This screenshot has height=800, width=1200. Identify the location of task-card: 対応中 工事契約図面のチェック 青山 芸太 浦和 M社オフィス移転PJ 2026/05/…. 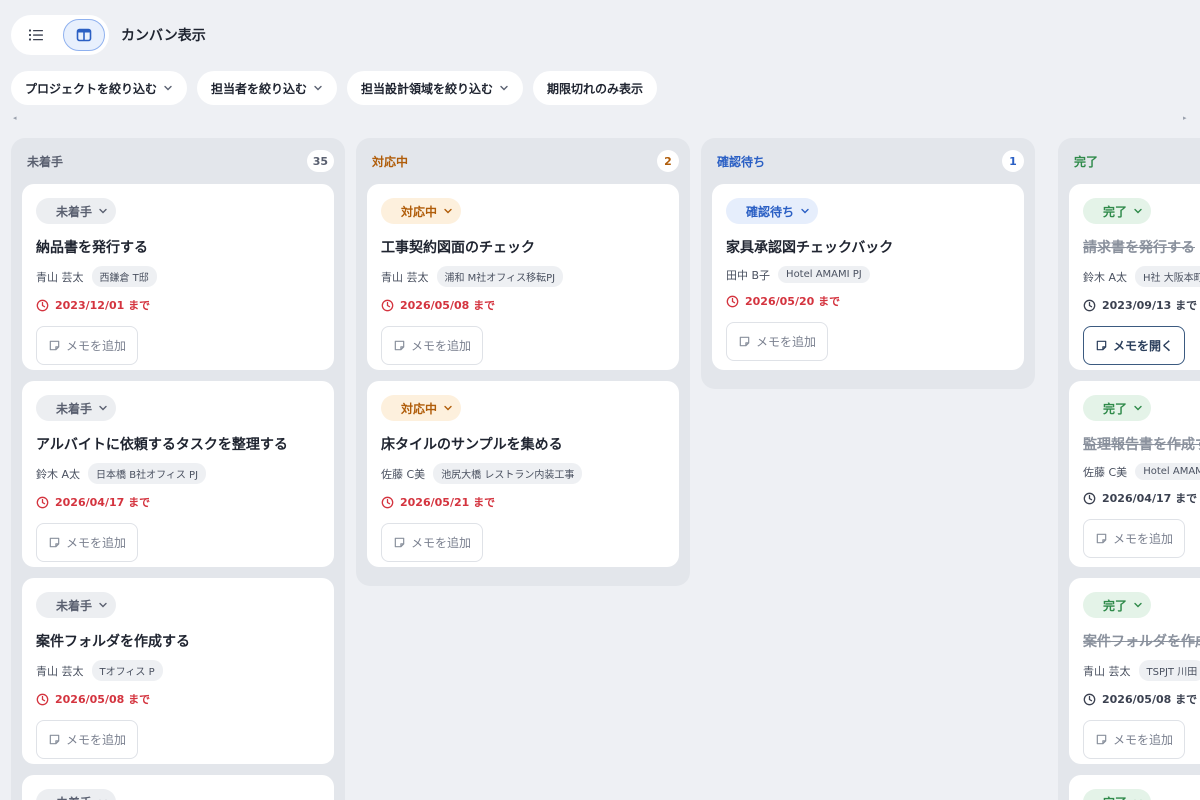
(523, 277).